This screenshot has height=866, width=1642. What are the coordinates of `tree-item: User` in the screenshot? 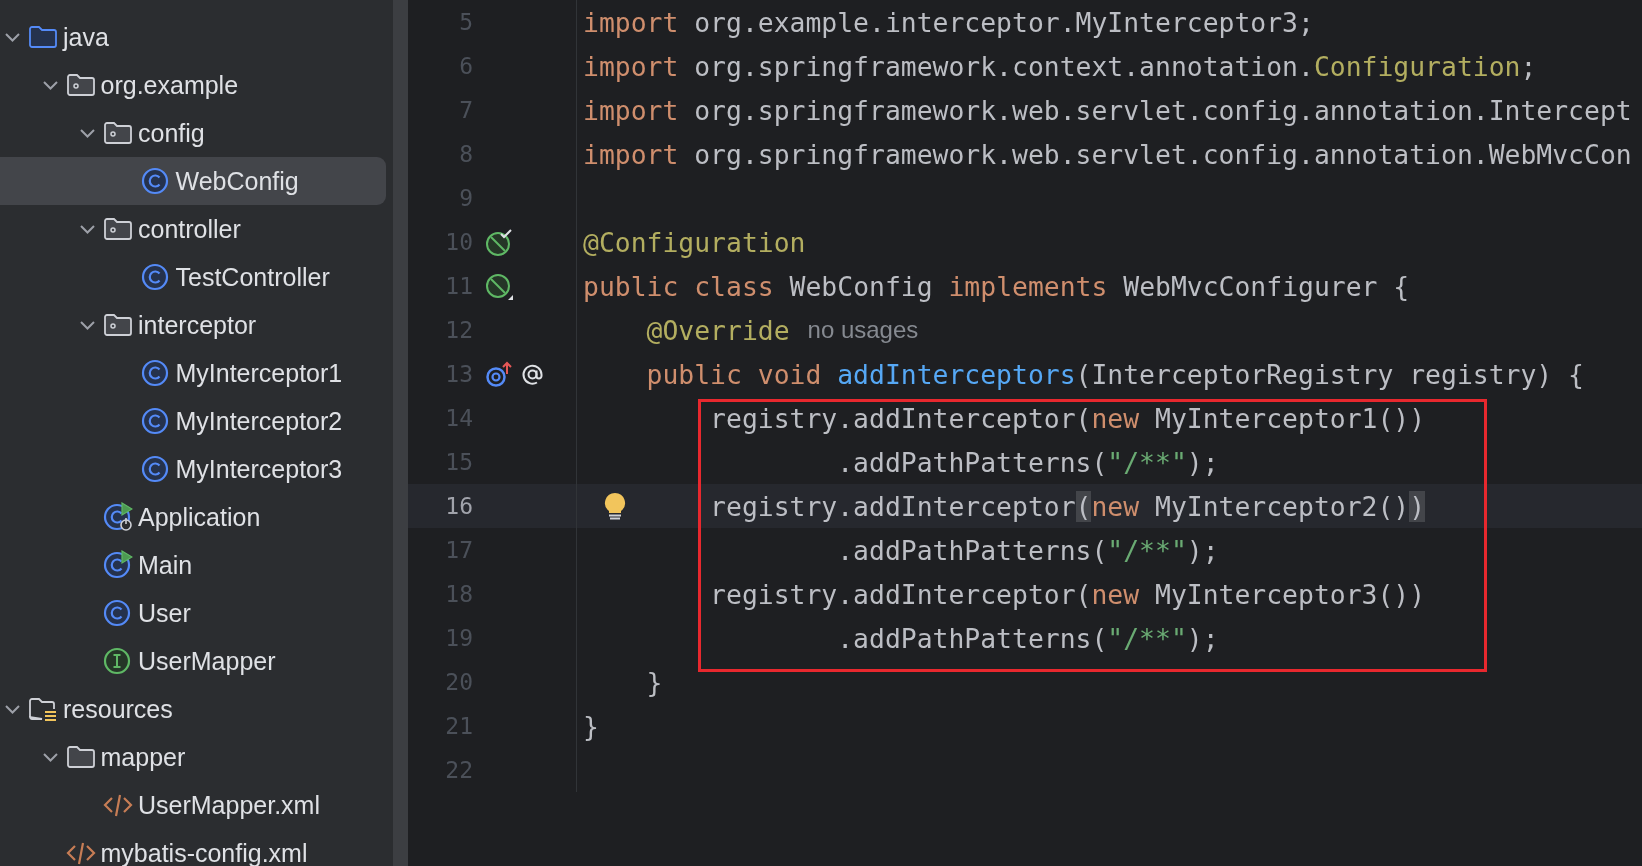 It's located at (193, 613).